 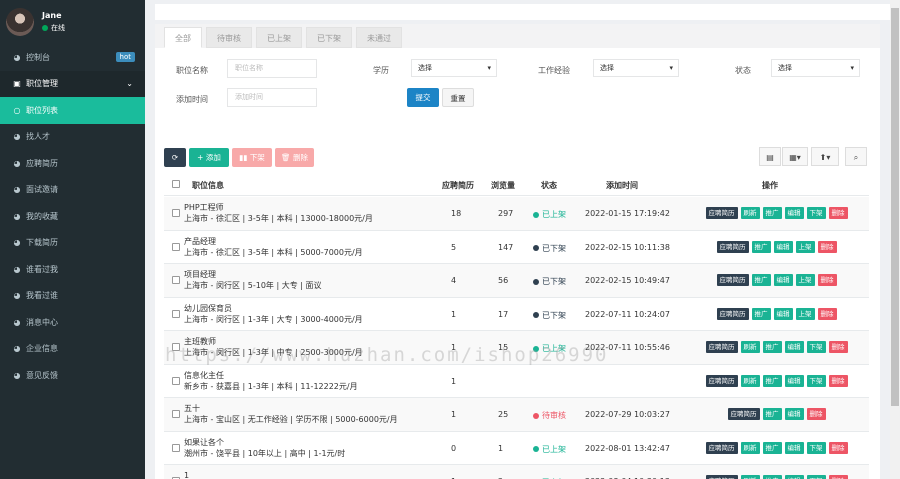 What do you see at coordinates (72, 269) in the screenshot?
I see `sidebar-item: ◕ 谁看过我` at bounding box center [72, 269].